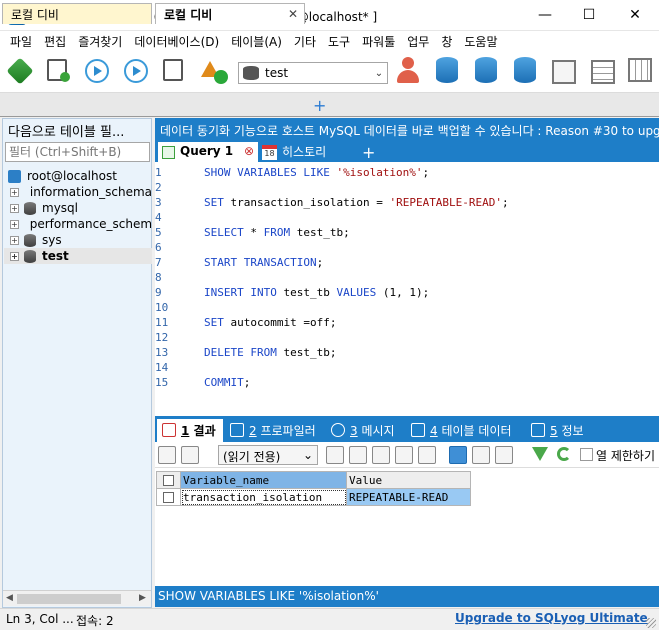 The width and height of the screenshot is (659, 630). What do you see at coordinates (173, 70) in the screenshot?
I see `execute-explain-icon` at bounding box center [173, 70].